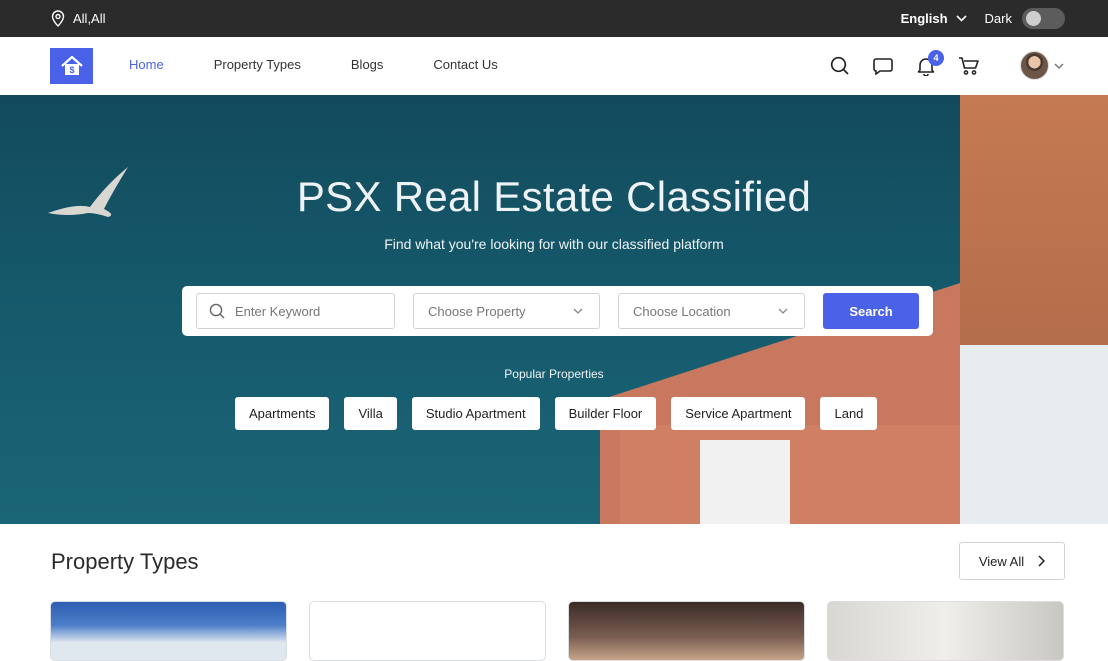 The height and width of the screenshot is (661, 1108). I want to click on cart-icon, so click(969, 65).